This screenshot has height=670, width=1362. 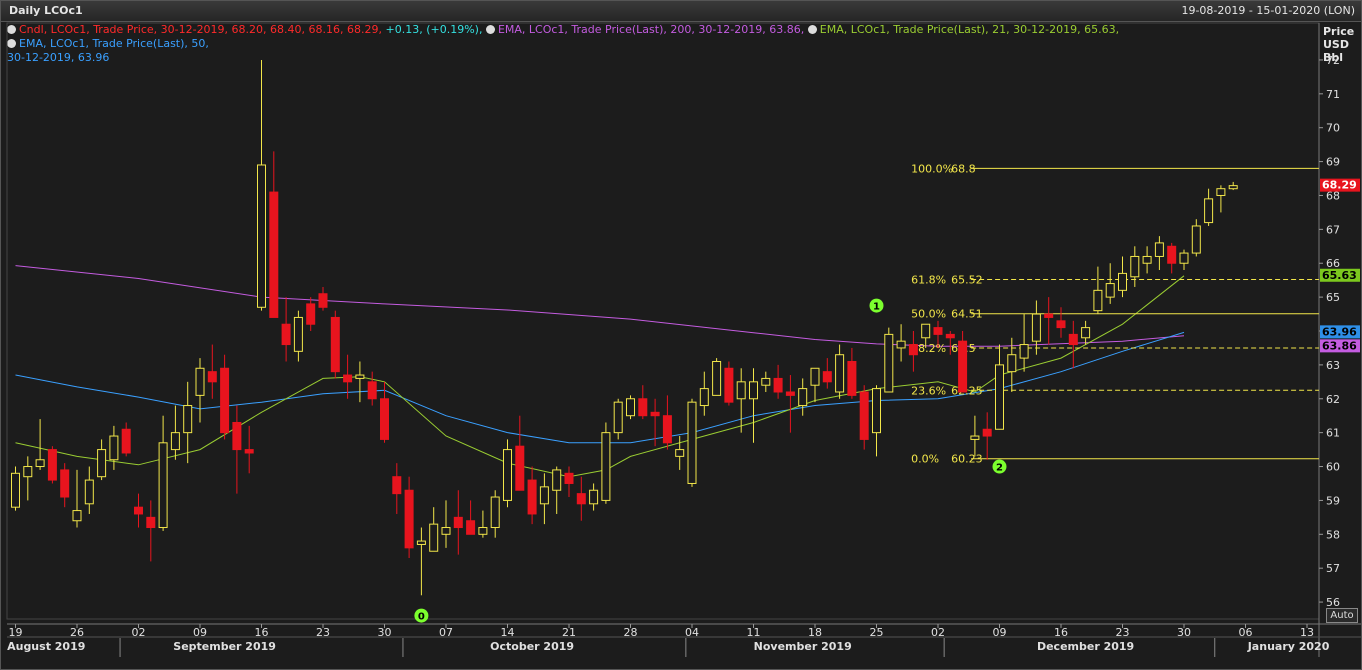 I want to click on x-tick-label: 13, so click(x=1307, y=632).